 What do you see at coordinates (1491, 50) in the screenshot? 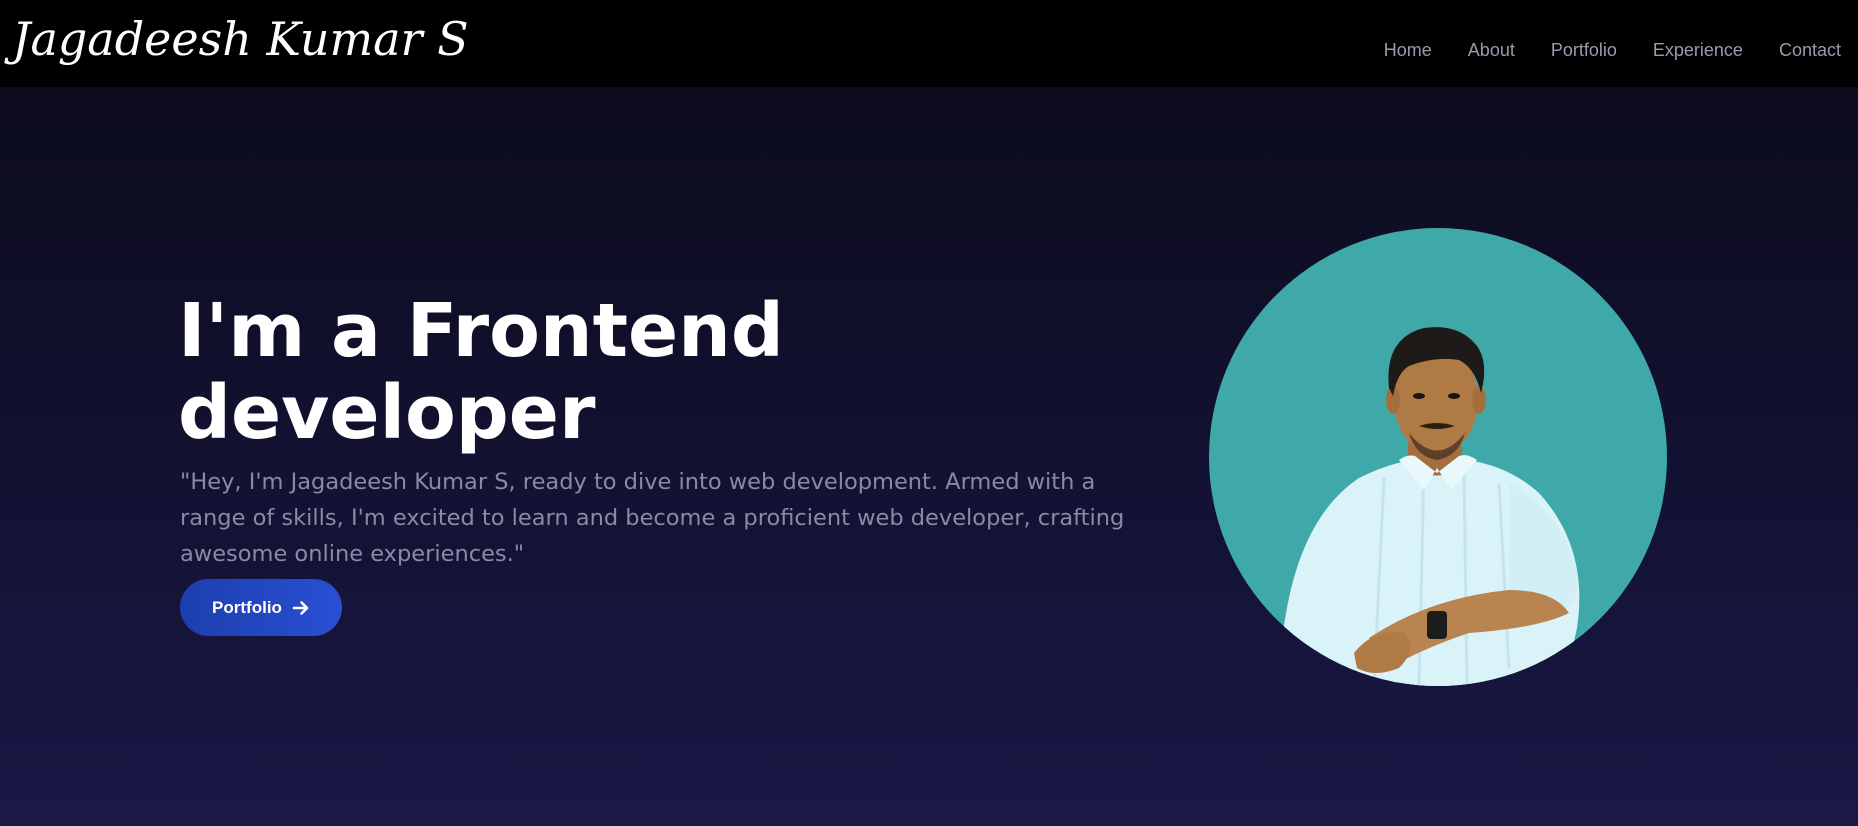
I see `nav-link-about: About` at bounding box center [1491, 50].